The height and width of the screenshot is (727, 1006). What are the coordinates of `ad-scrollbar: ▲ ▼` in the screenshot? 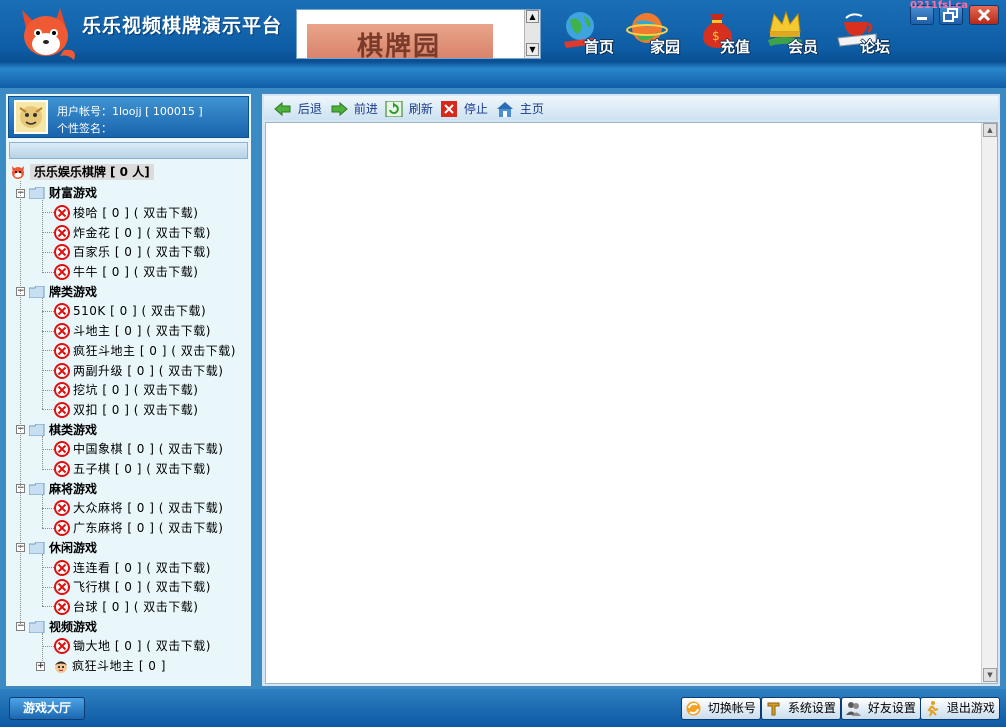 It's located at (532, 34).